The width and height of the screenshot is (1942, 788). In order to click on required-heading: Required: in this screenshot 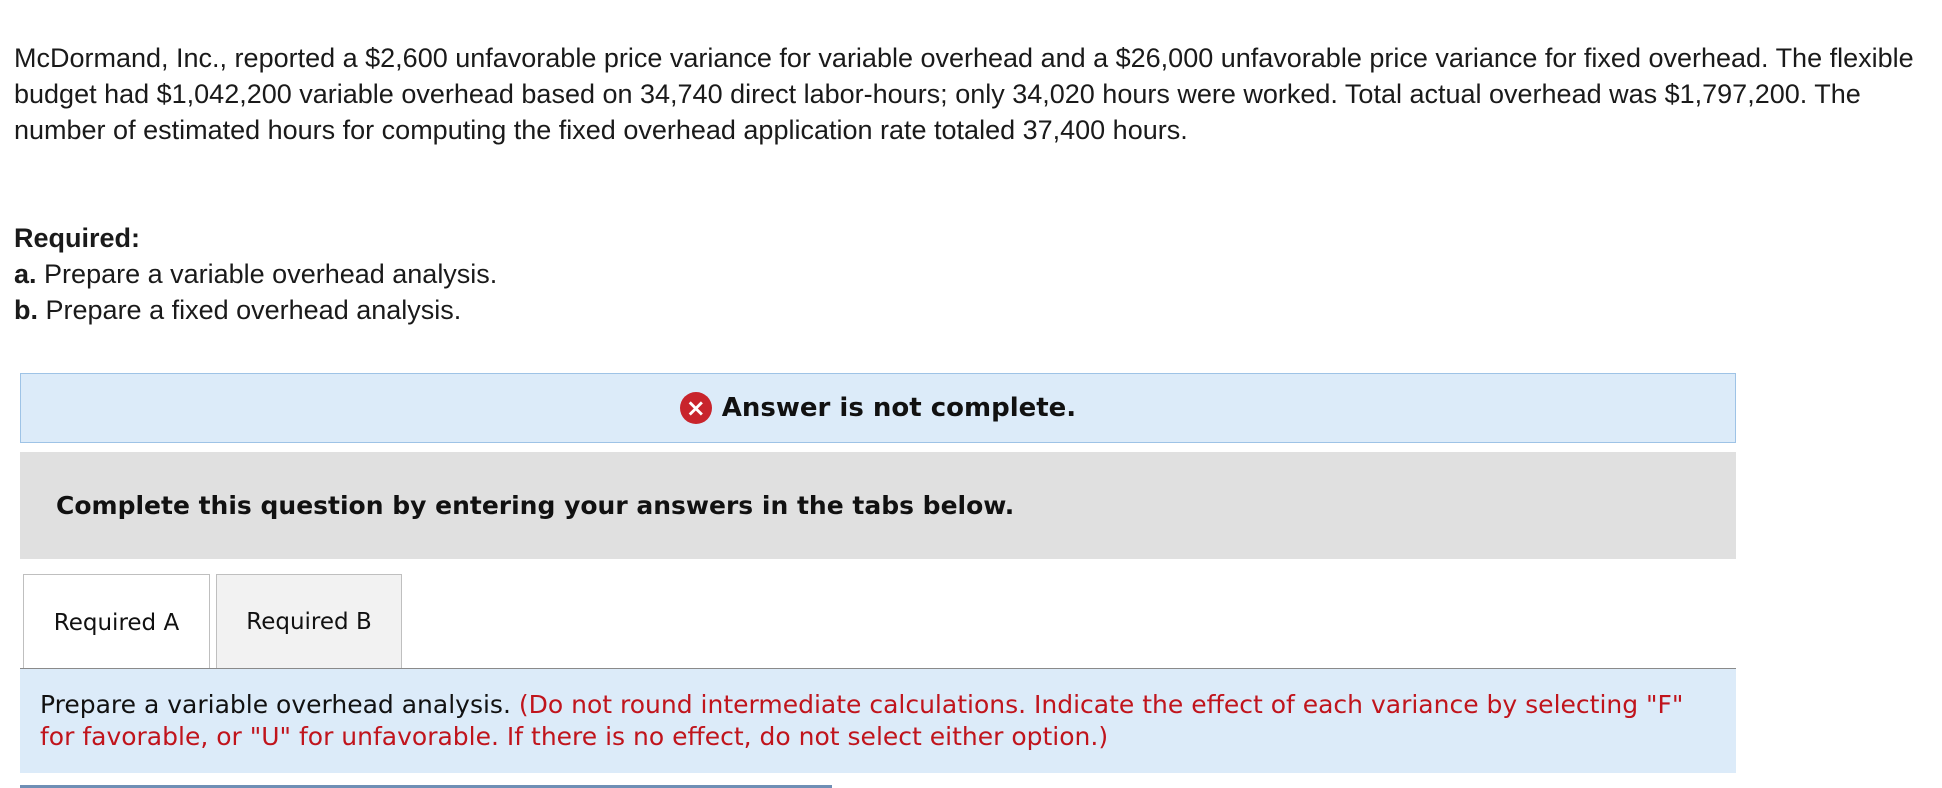, I will do `click(77, 238)`.